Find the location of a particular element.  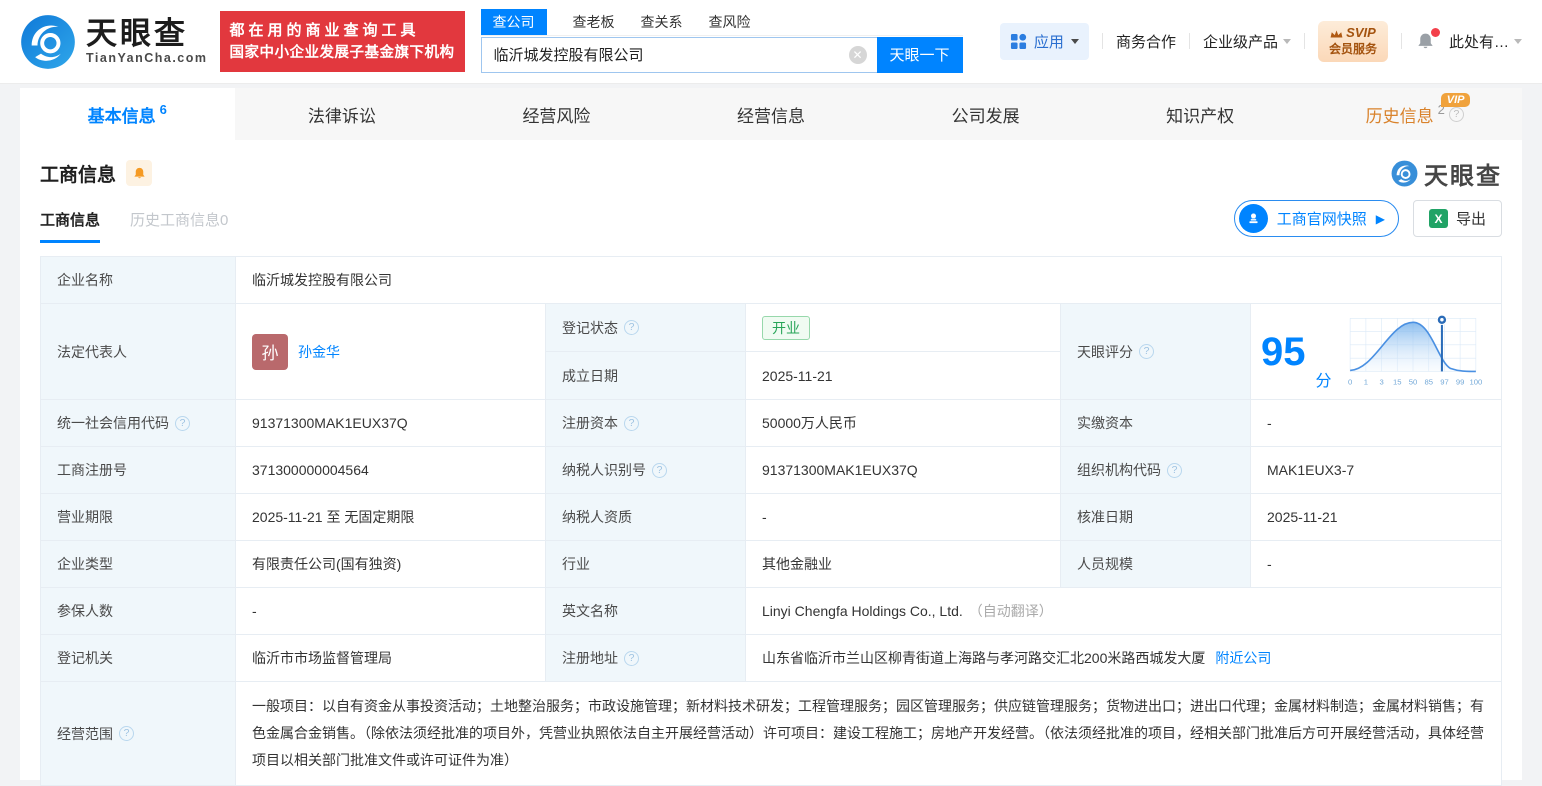

legal-rep-link: 孙金华 is located at coordinates (319, 352).